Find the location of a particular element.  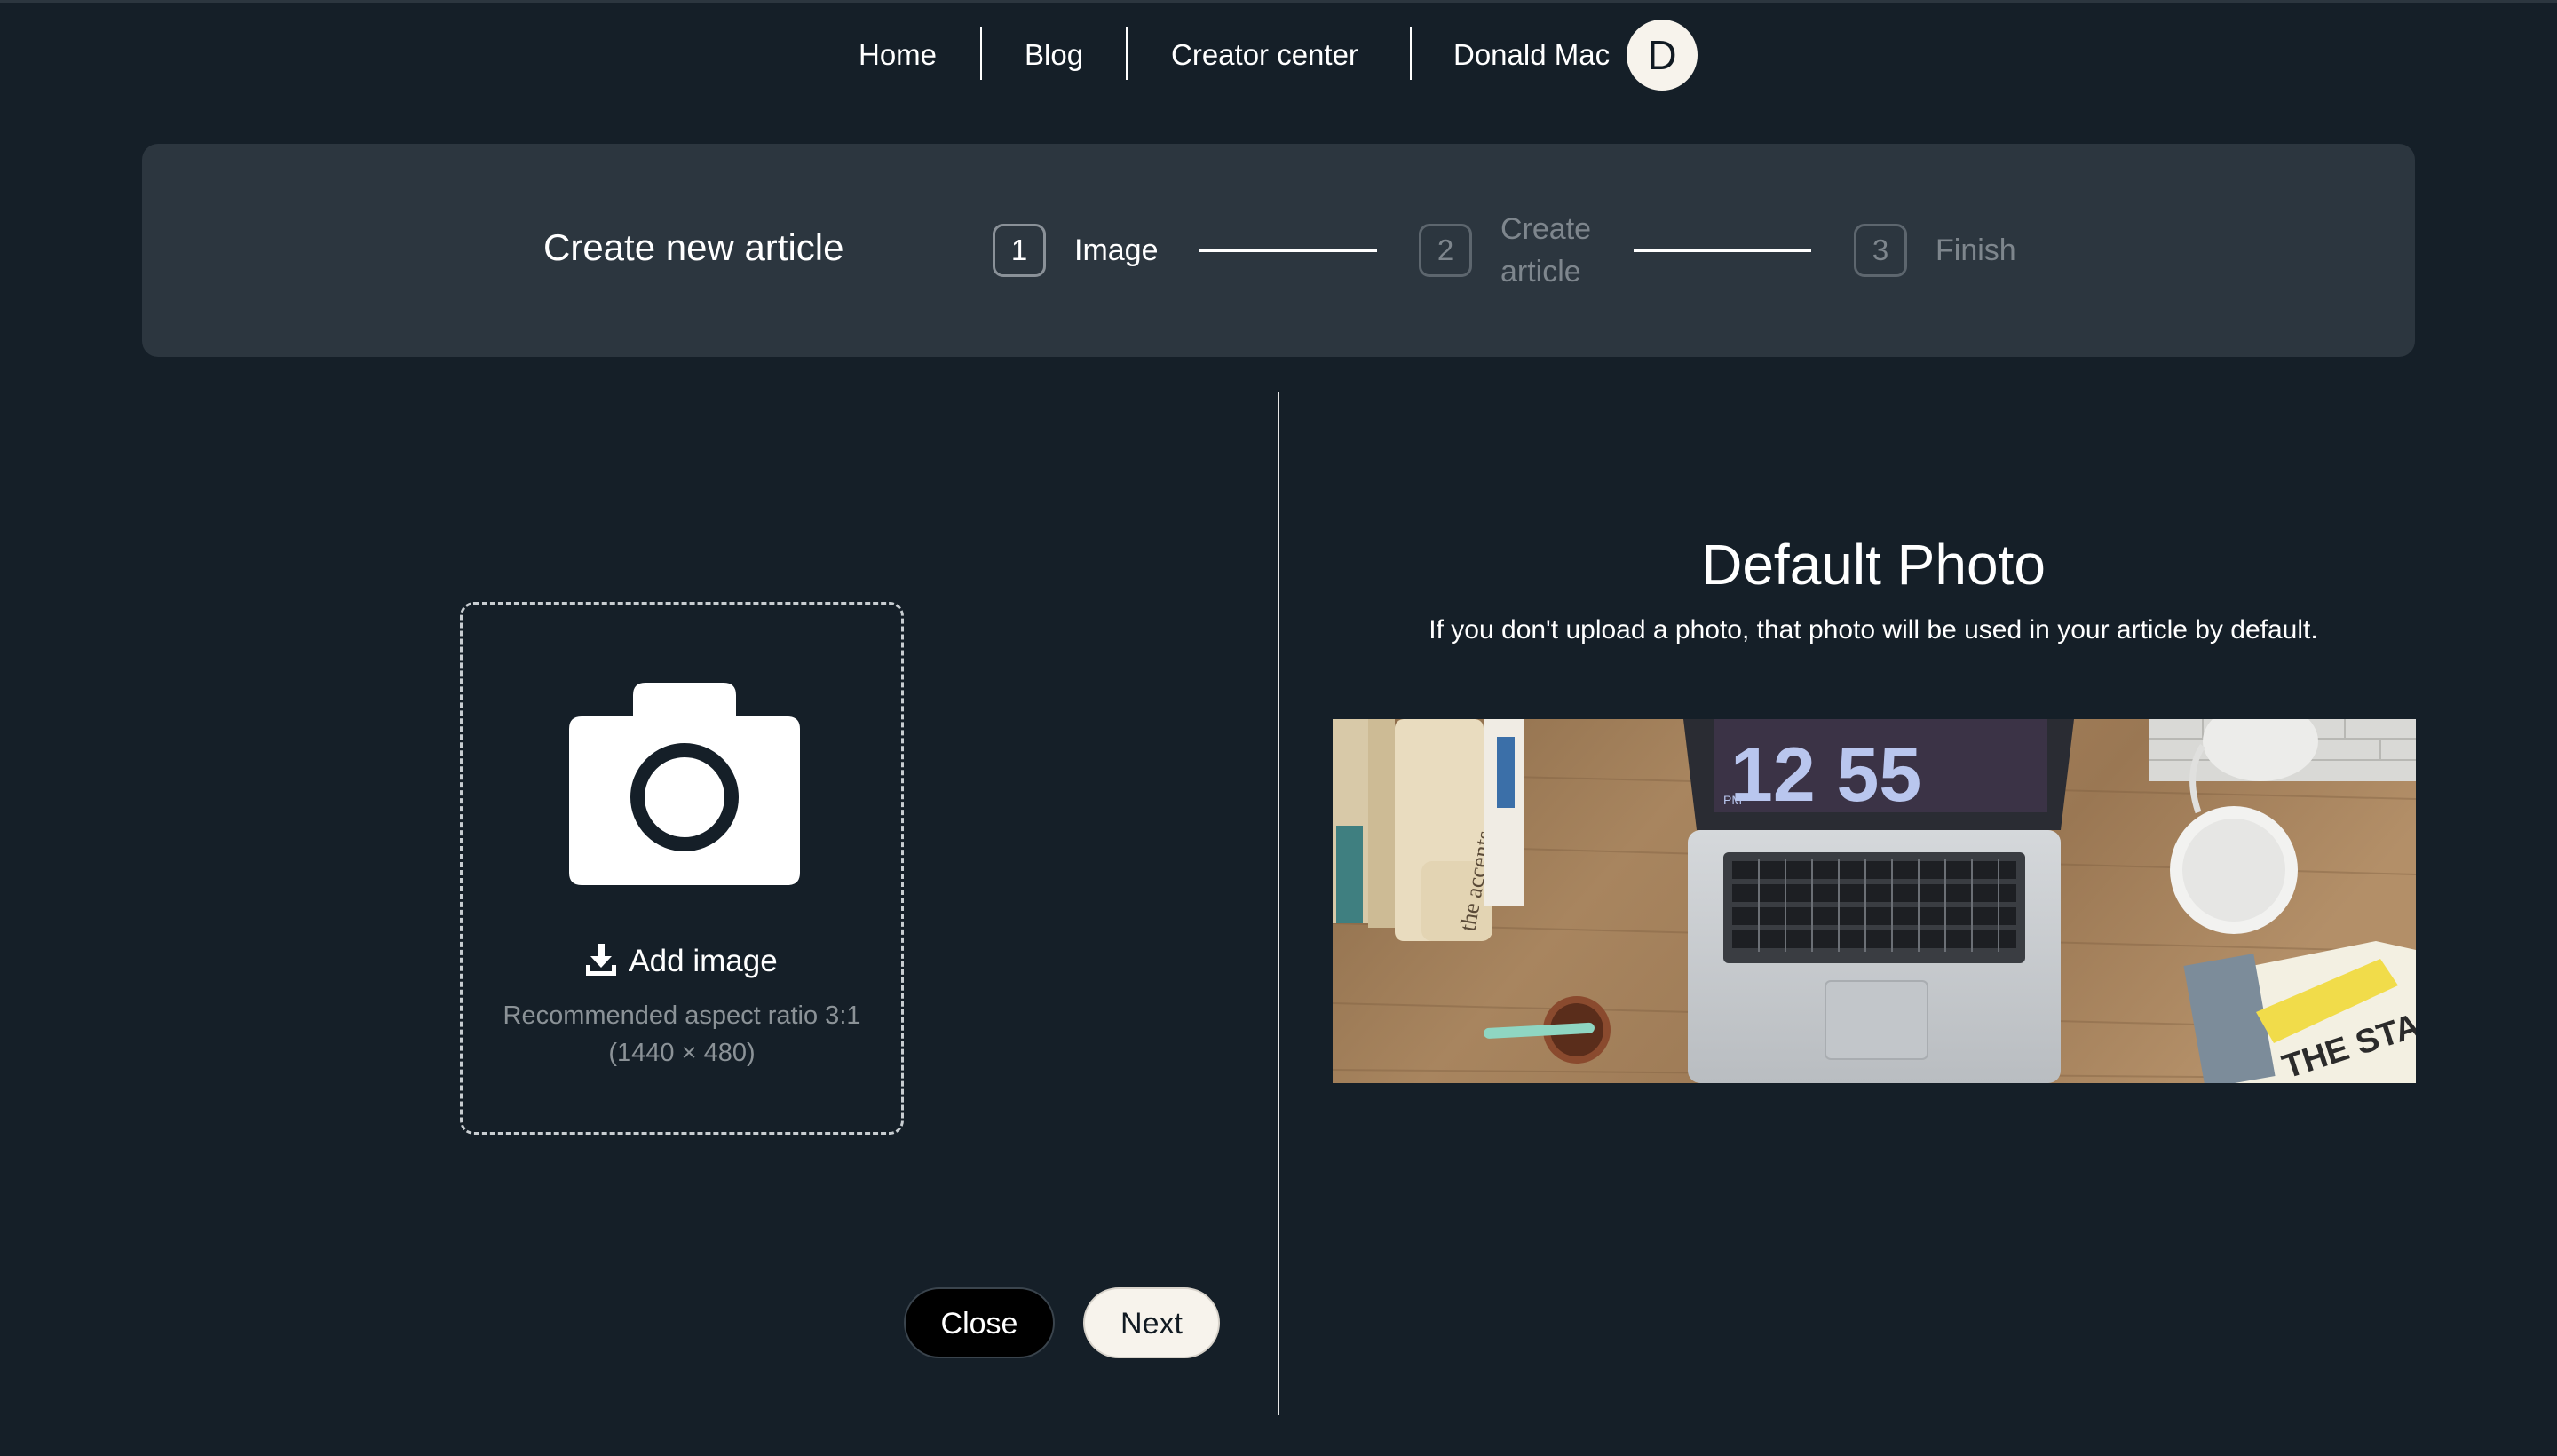

step-3-label: Finish is located at coordinates (1976, 250).